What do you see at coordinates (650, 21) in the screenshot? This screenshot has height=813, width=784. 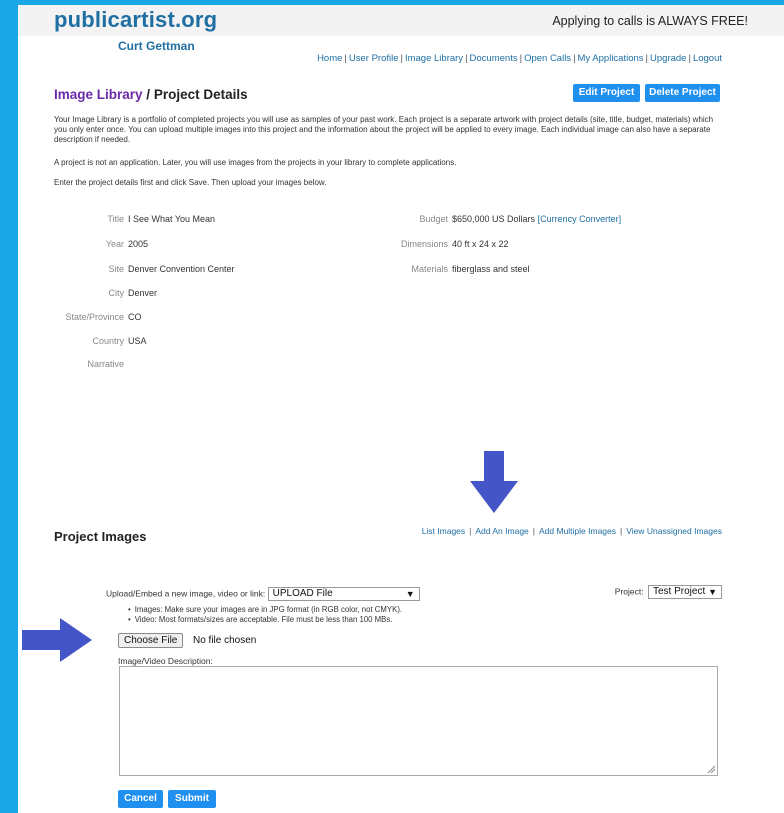 I see `tagline: Applying to calls is ALWAYS FREE!` at bounding box center [650, 21].